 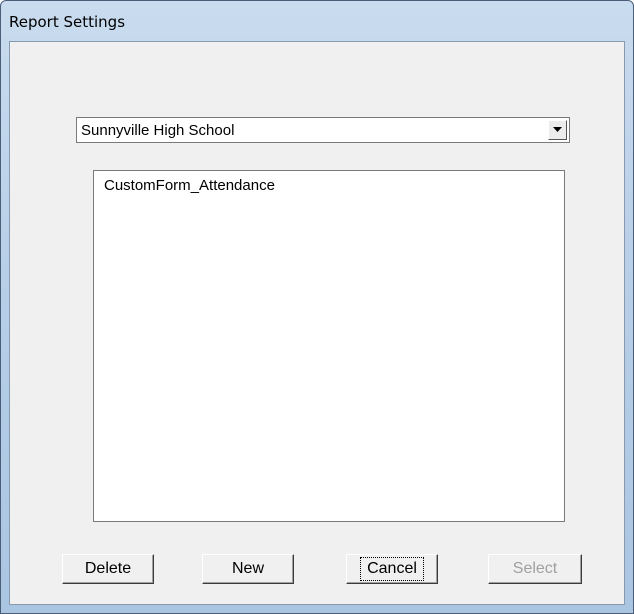 I want to click on select-button-label: Select, so click(x=535, y=568).